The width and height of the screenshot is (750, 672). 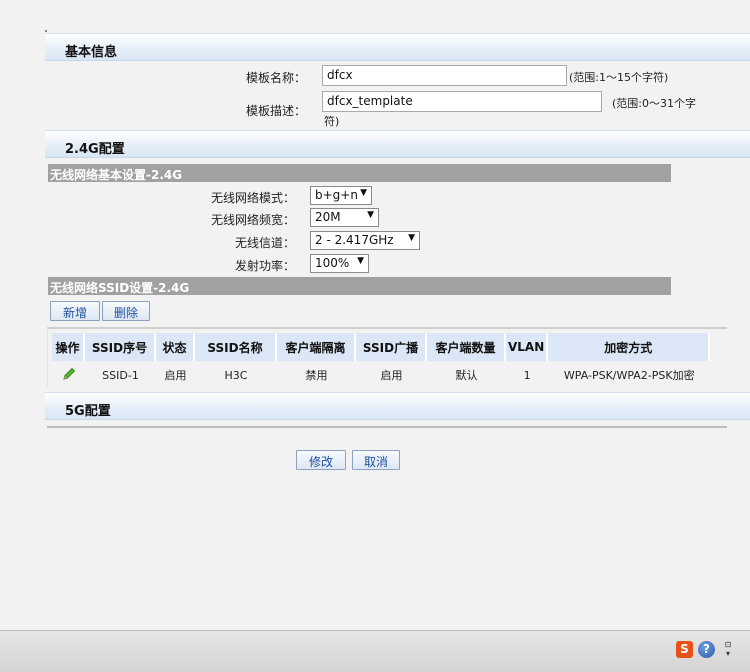 What do you see at coordinates (466, 347) in the screenshot?
I see `col-header-client-count: 客户端数量` at bounding box center [466, 347].